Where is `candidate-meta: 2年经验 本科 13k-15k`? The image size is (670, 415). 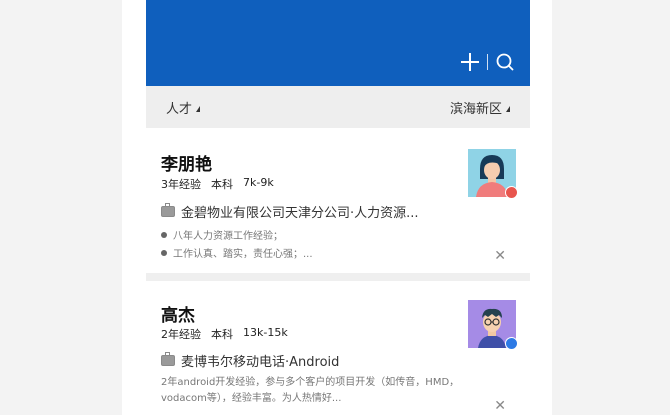 candidate-meta: 2年经验 本科 13k-15k is located at coordinates (224, 334).